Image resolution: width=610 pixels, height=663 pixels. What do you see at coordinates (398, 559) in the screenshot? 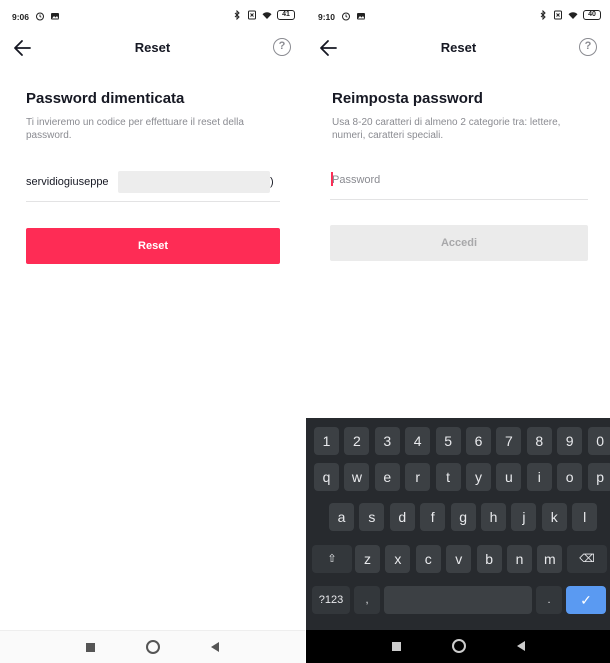
I see `key-x: x` at bounding box center [398, 559].